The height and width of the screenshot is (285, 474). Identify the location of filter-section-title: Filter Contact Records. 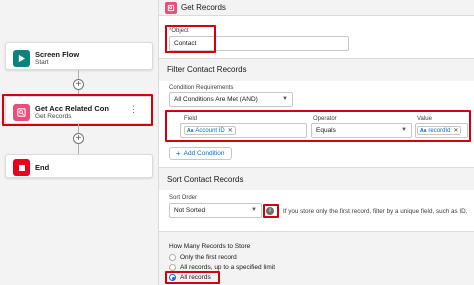
(207, 69).